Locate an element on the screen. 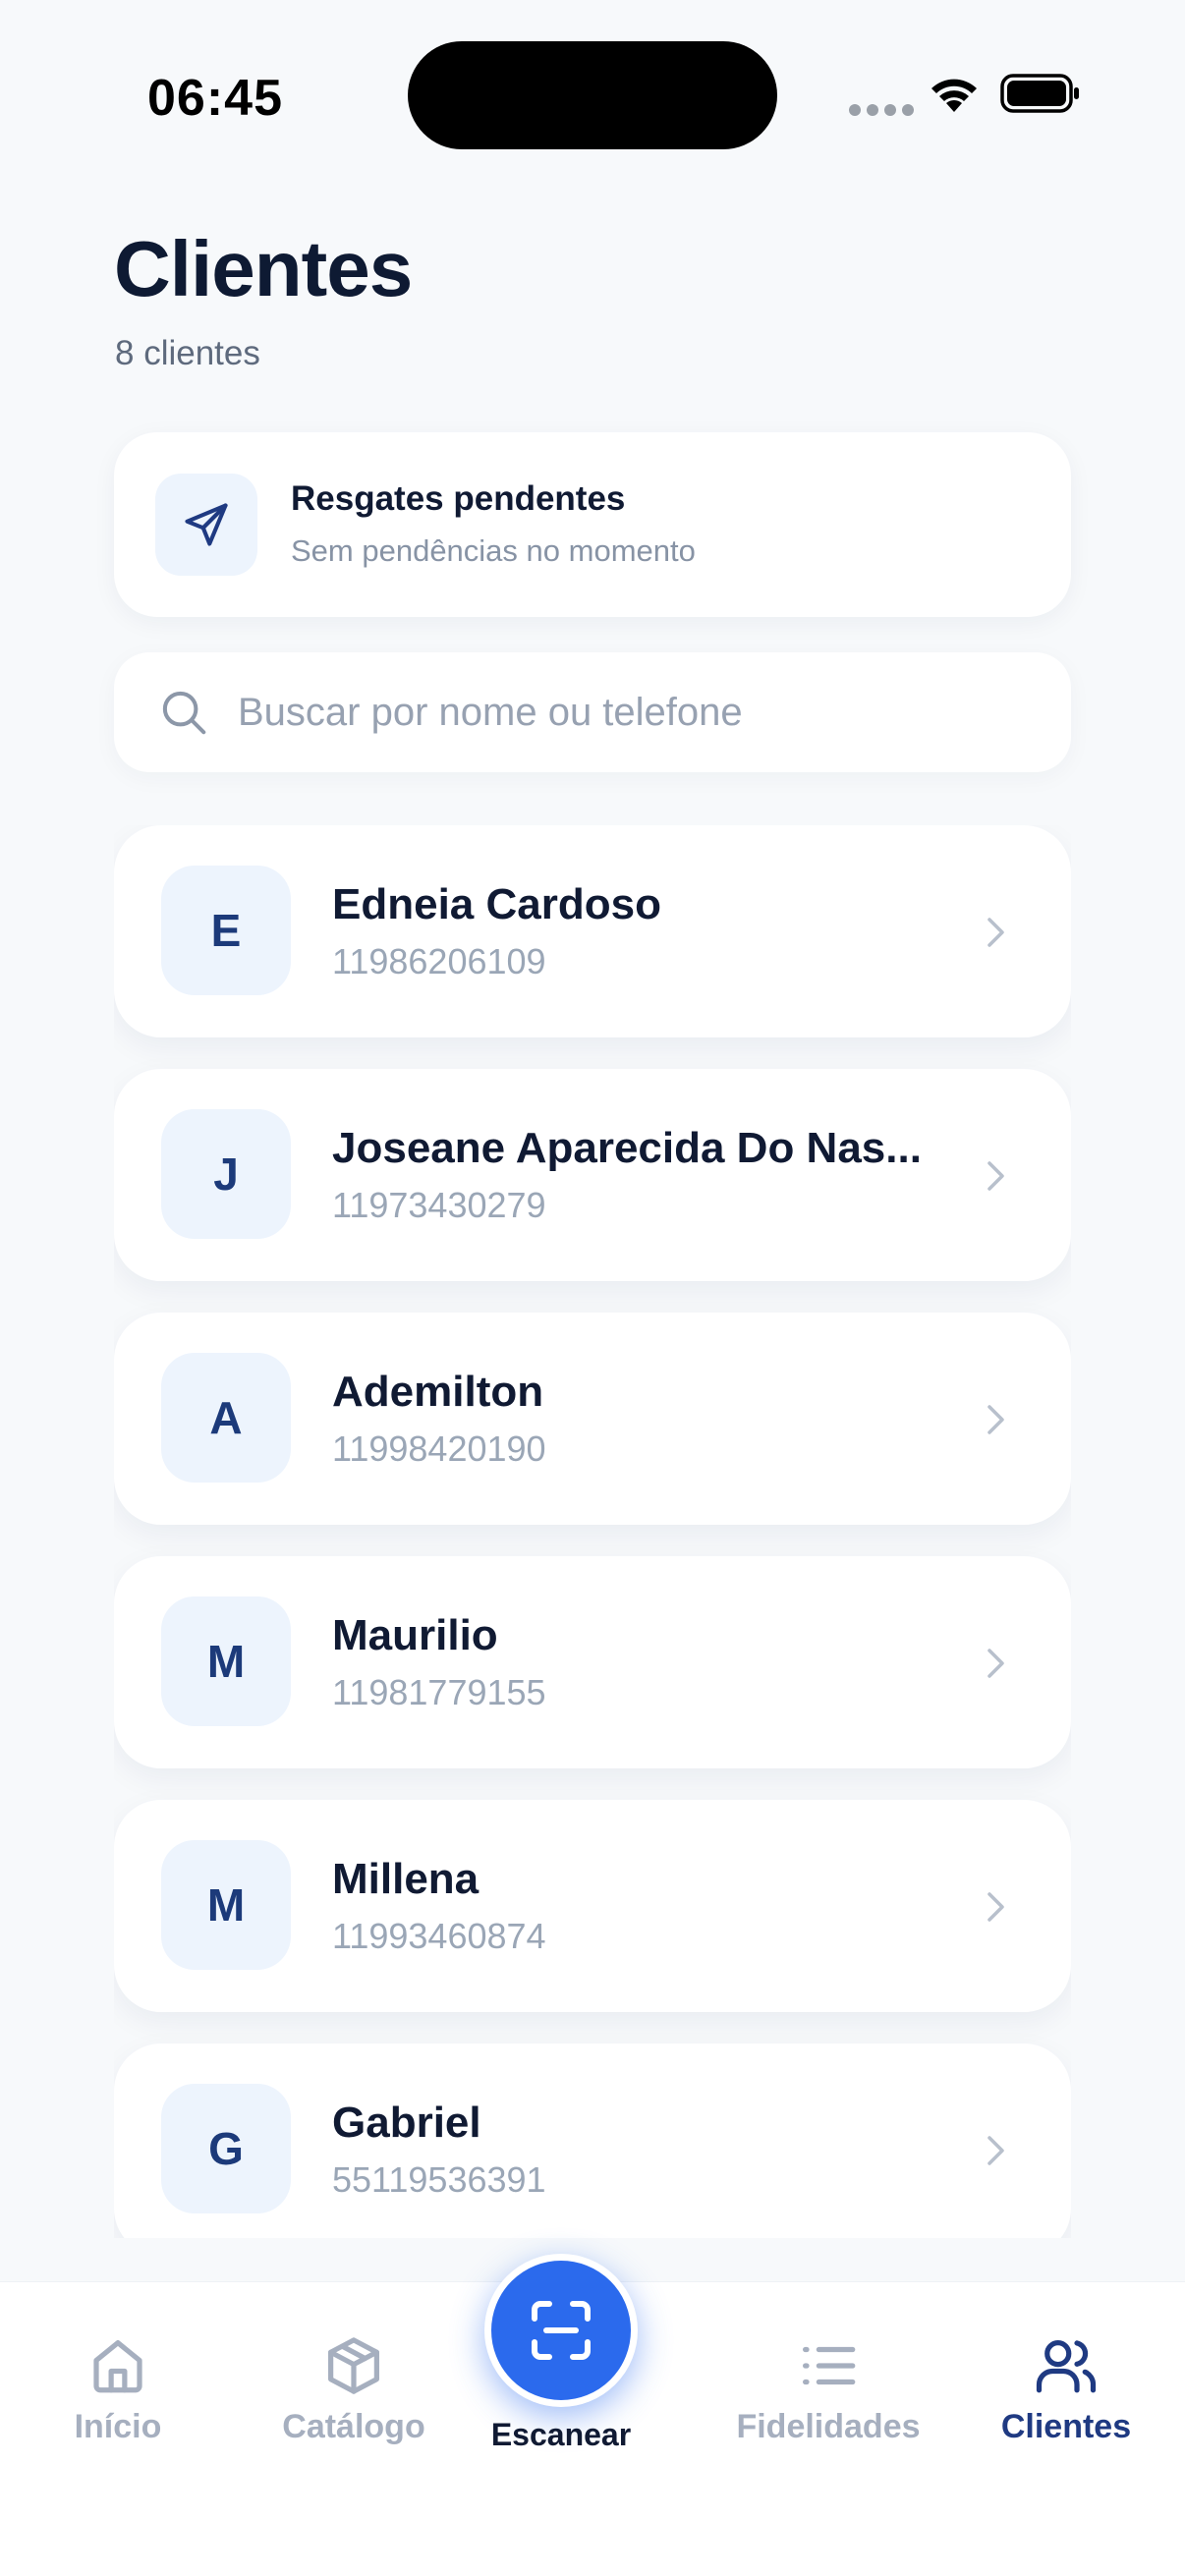 Image resolution: width=1185 pixels, height=2576 pixels. tab-inicio: Início is located at coordinates (118, 2389).